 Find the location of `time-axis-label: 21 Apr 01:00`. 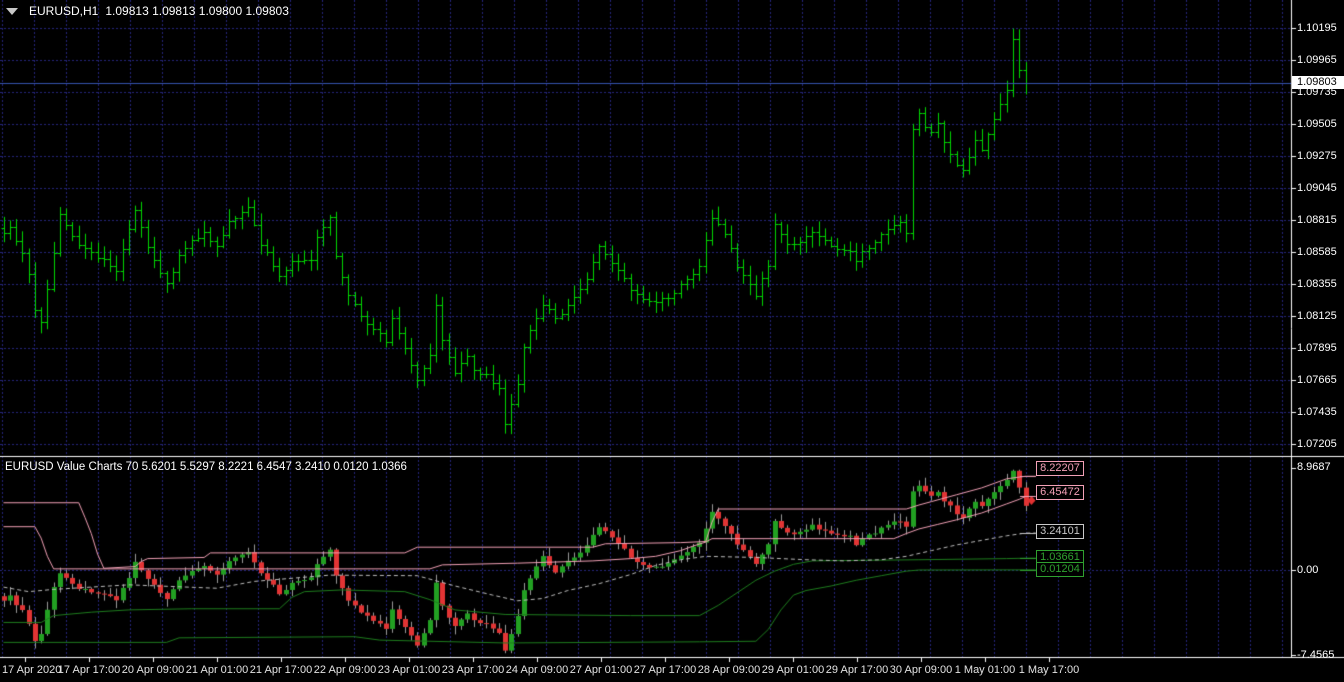

time-axis-label: 21 Apr 01:00 is located at coordinates (217, 670).